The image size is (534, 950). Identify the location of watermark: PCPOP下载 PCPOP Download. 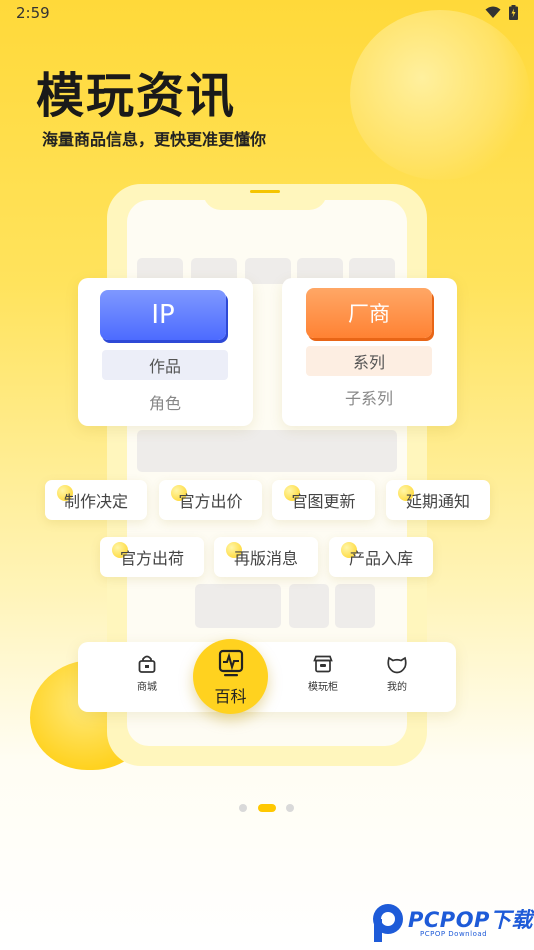
(452, 923).